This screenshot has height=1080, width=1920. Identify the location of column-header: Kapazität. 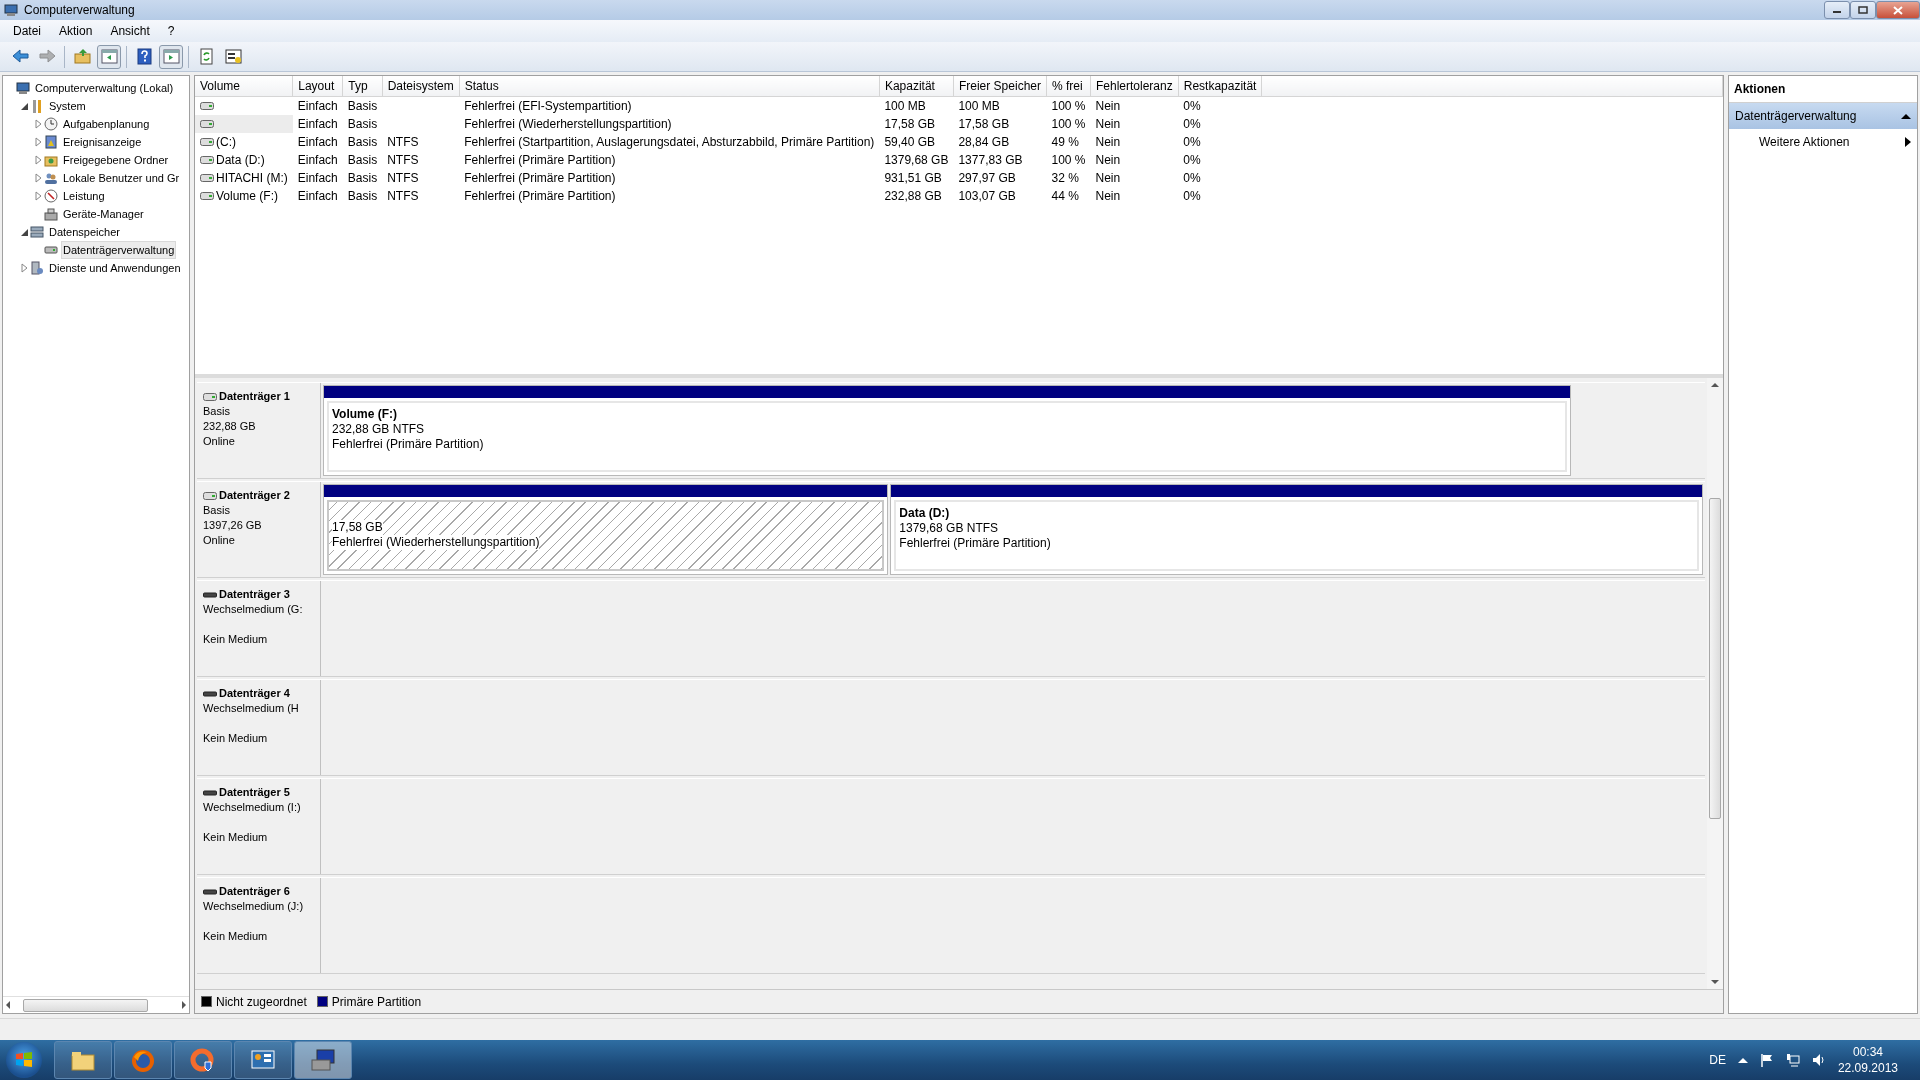
(916, 86).